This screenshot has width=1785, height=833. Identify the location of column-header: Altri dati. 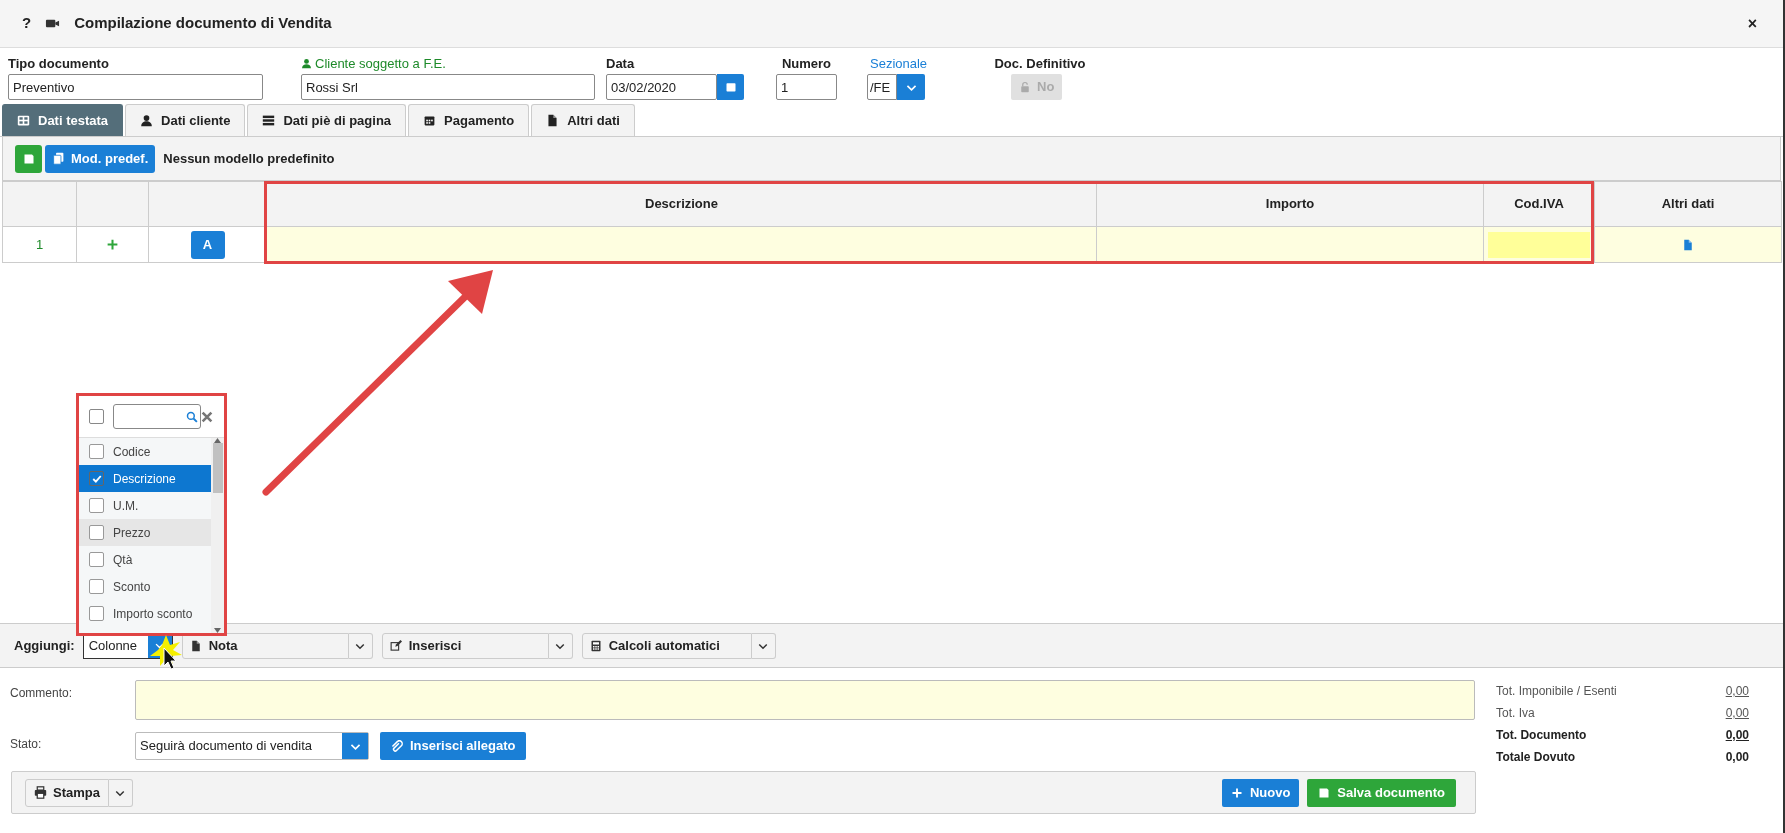
(1688, 204).